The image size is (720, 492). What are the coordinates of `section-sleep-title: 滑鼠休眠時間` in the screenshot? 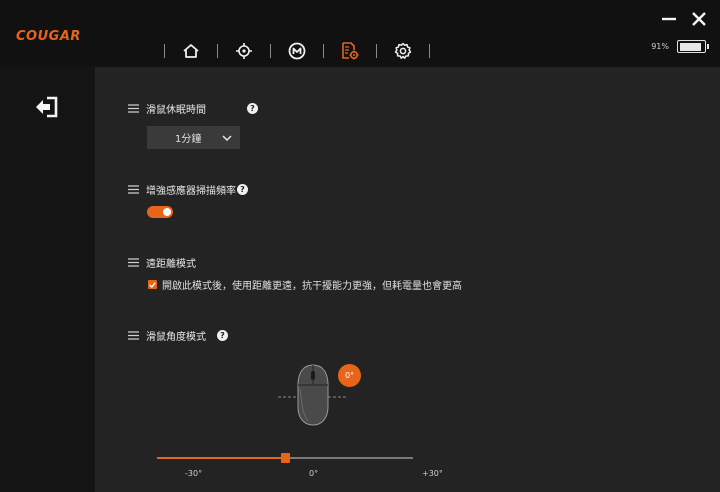 It's located at (176, 110).